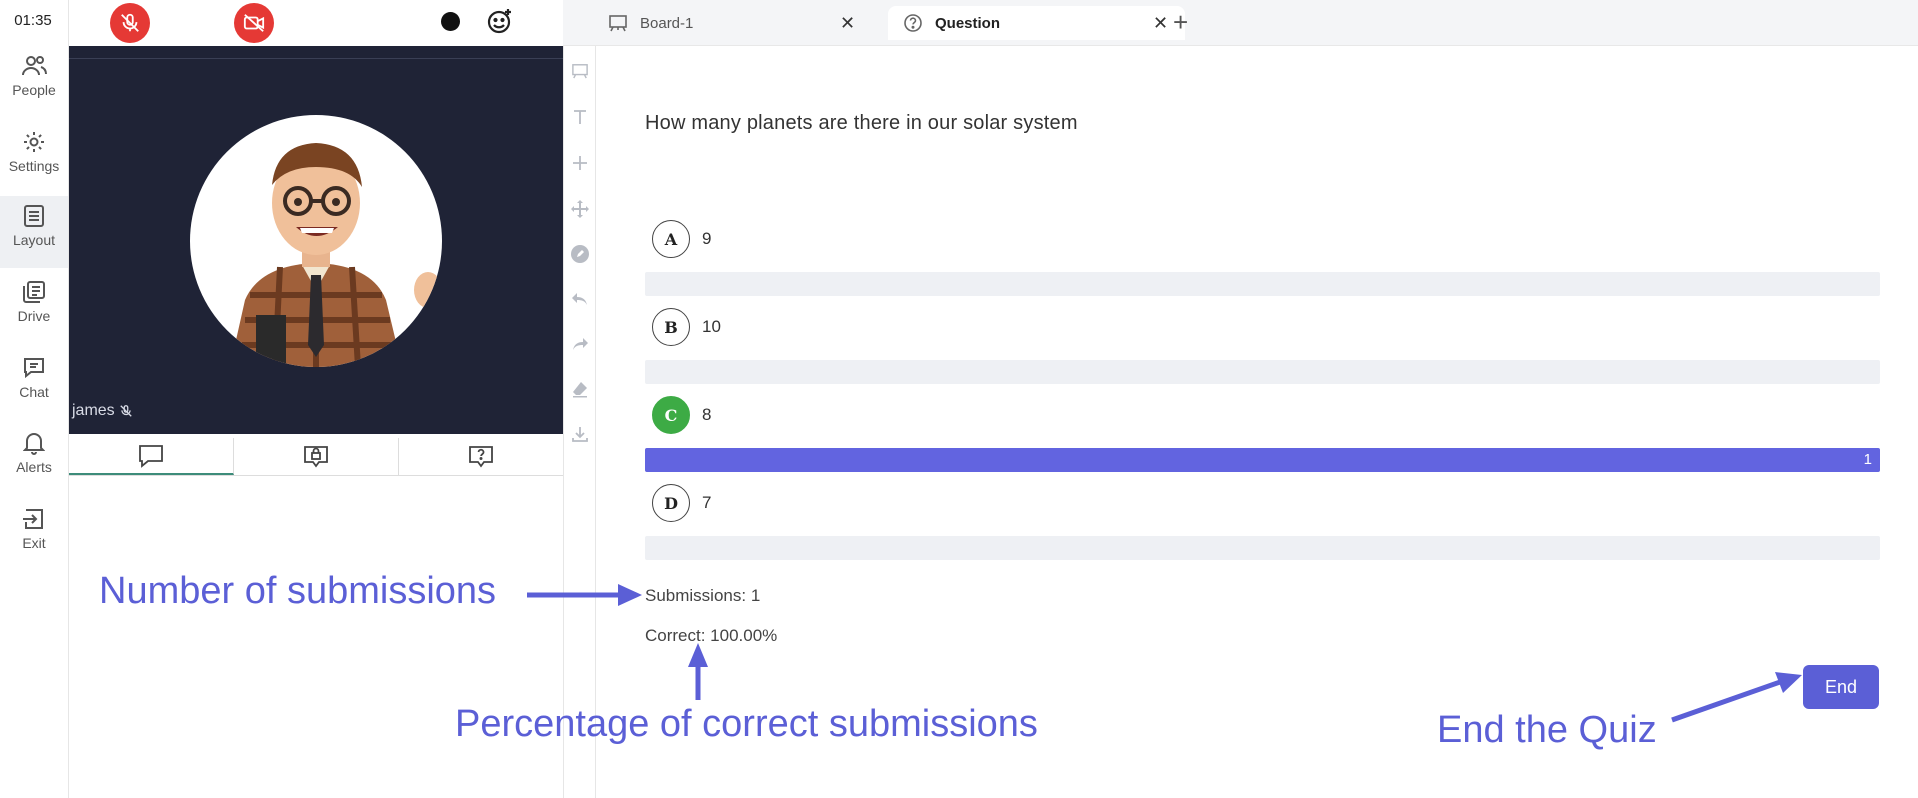  I want to click on arrowhead-end, so click(1788, 682).